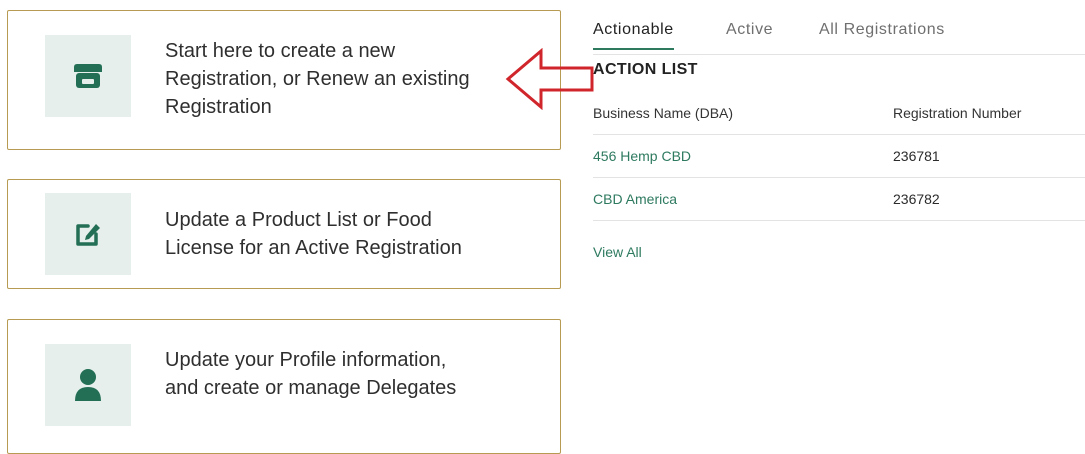 Image resolution: width=1085 pixels, height=454 pixels. I want to click on card-text-line: Update your Profile information,, so click(306, 360).